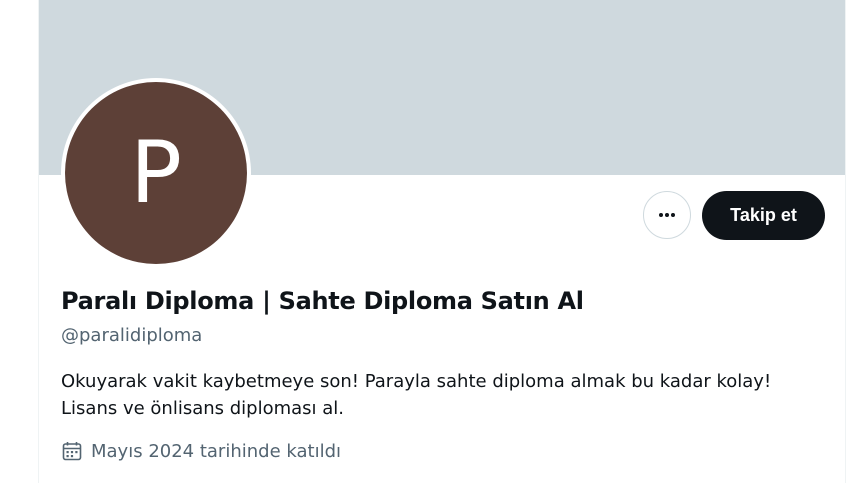 This screenshot has height=483, width=862. I want to click on profile-handle: @paralidiploma, so click(132, 335).